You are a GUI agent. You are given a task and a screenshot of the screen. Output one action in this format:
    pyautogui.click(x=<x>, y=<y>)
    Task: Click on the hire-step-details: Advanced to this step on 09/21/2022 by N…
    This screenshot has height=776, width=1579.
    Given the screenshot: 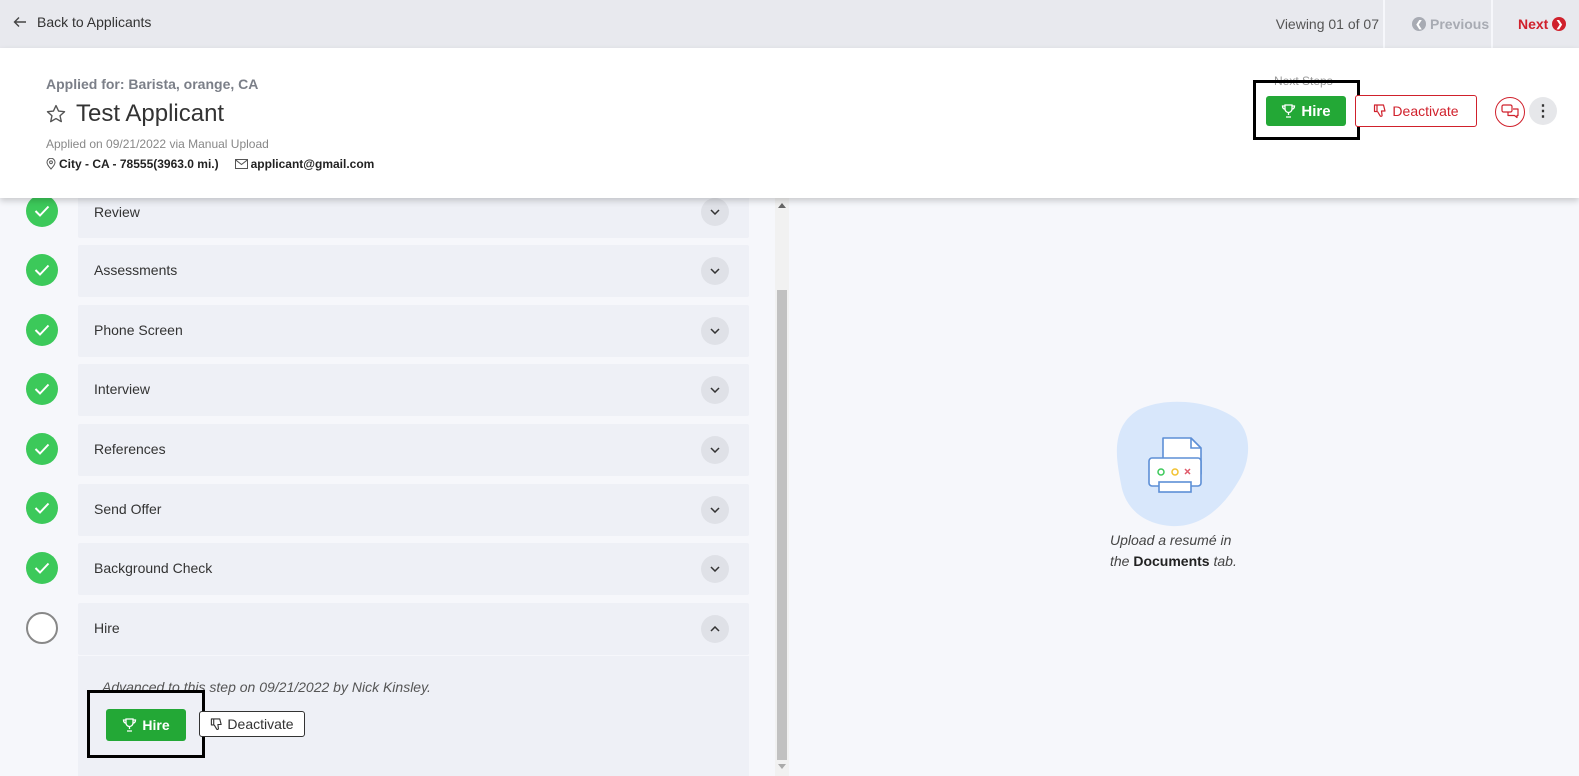 What is the action you would take?
    pyautogui.click(x=413, y=716)
    